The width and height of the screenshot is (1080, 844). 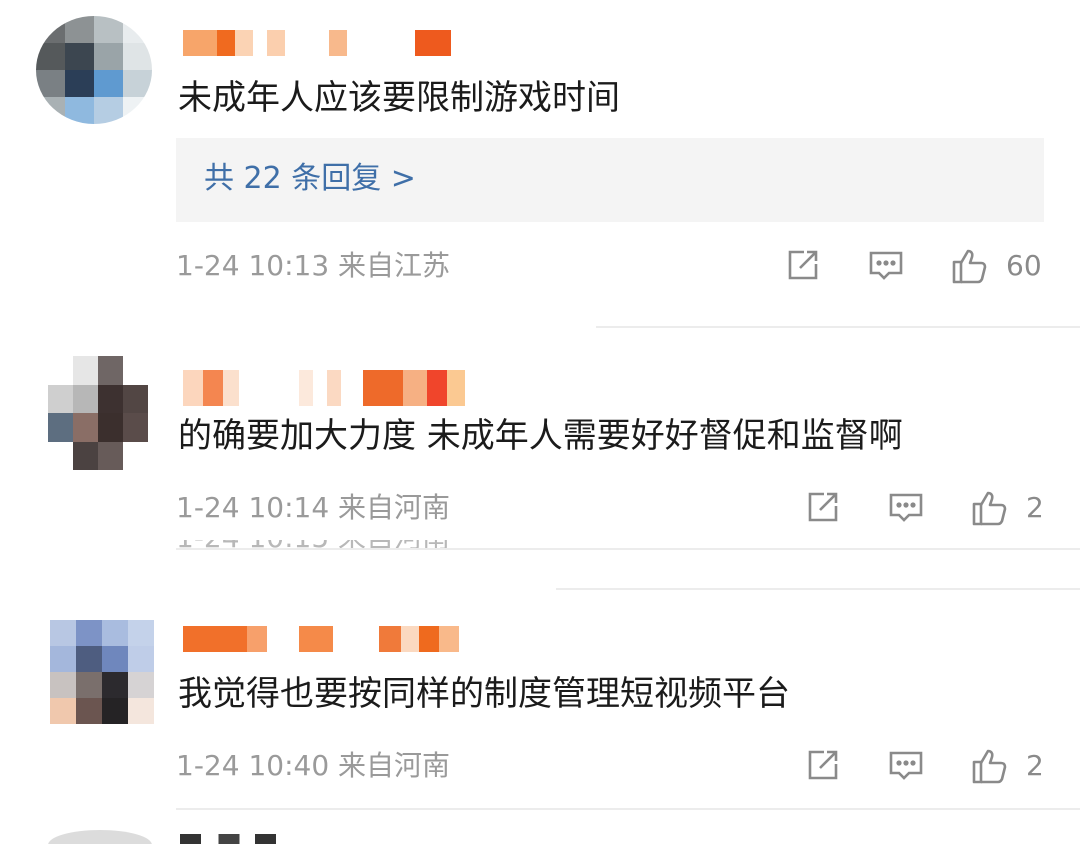 I want to click on thumbs-up-icon, so click(x=989, y=766).